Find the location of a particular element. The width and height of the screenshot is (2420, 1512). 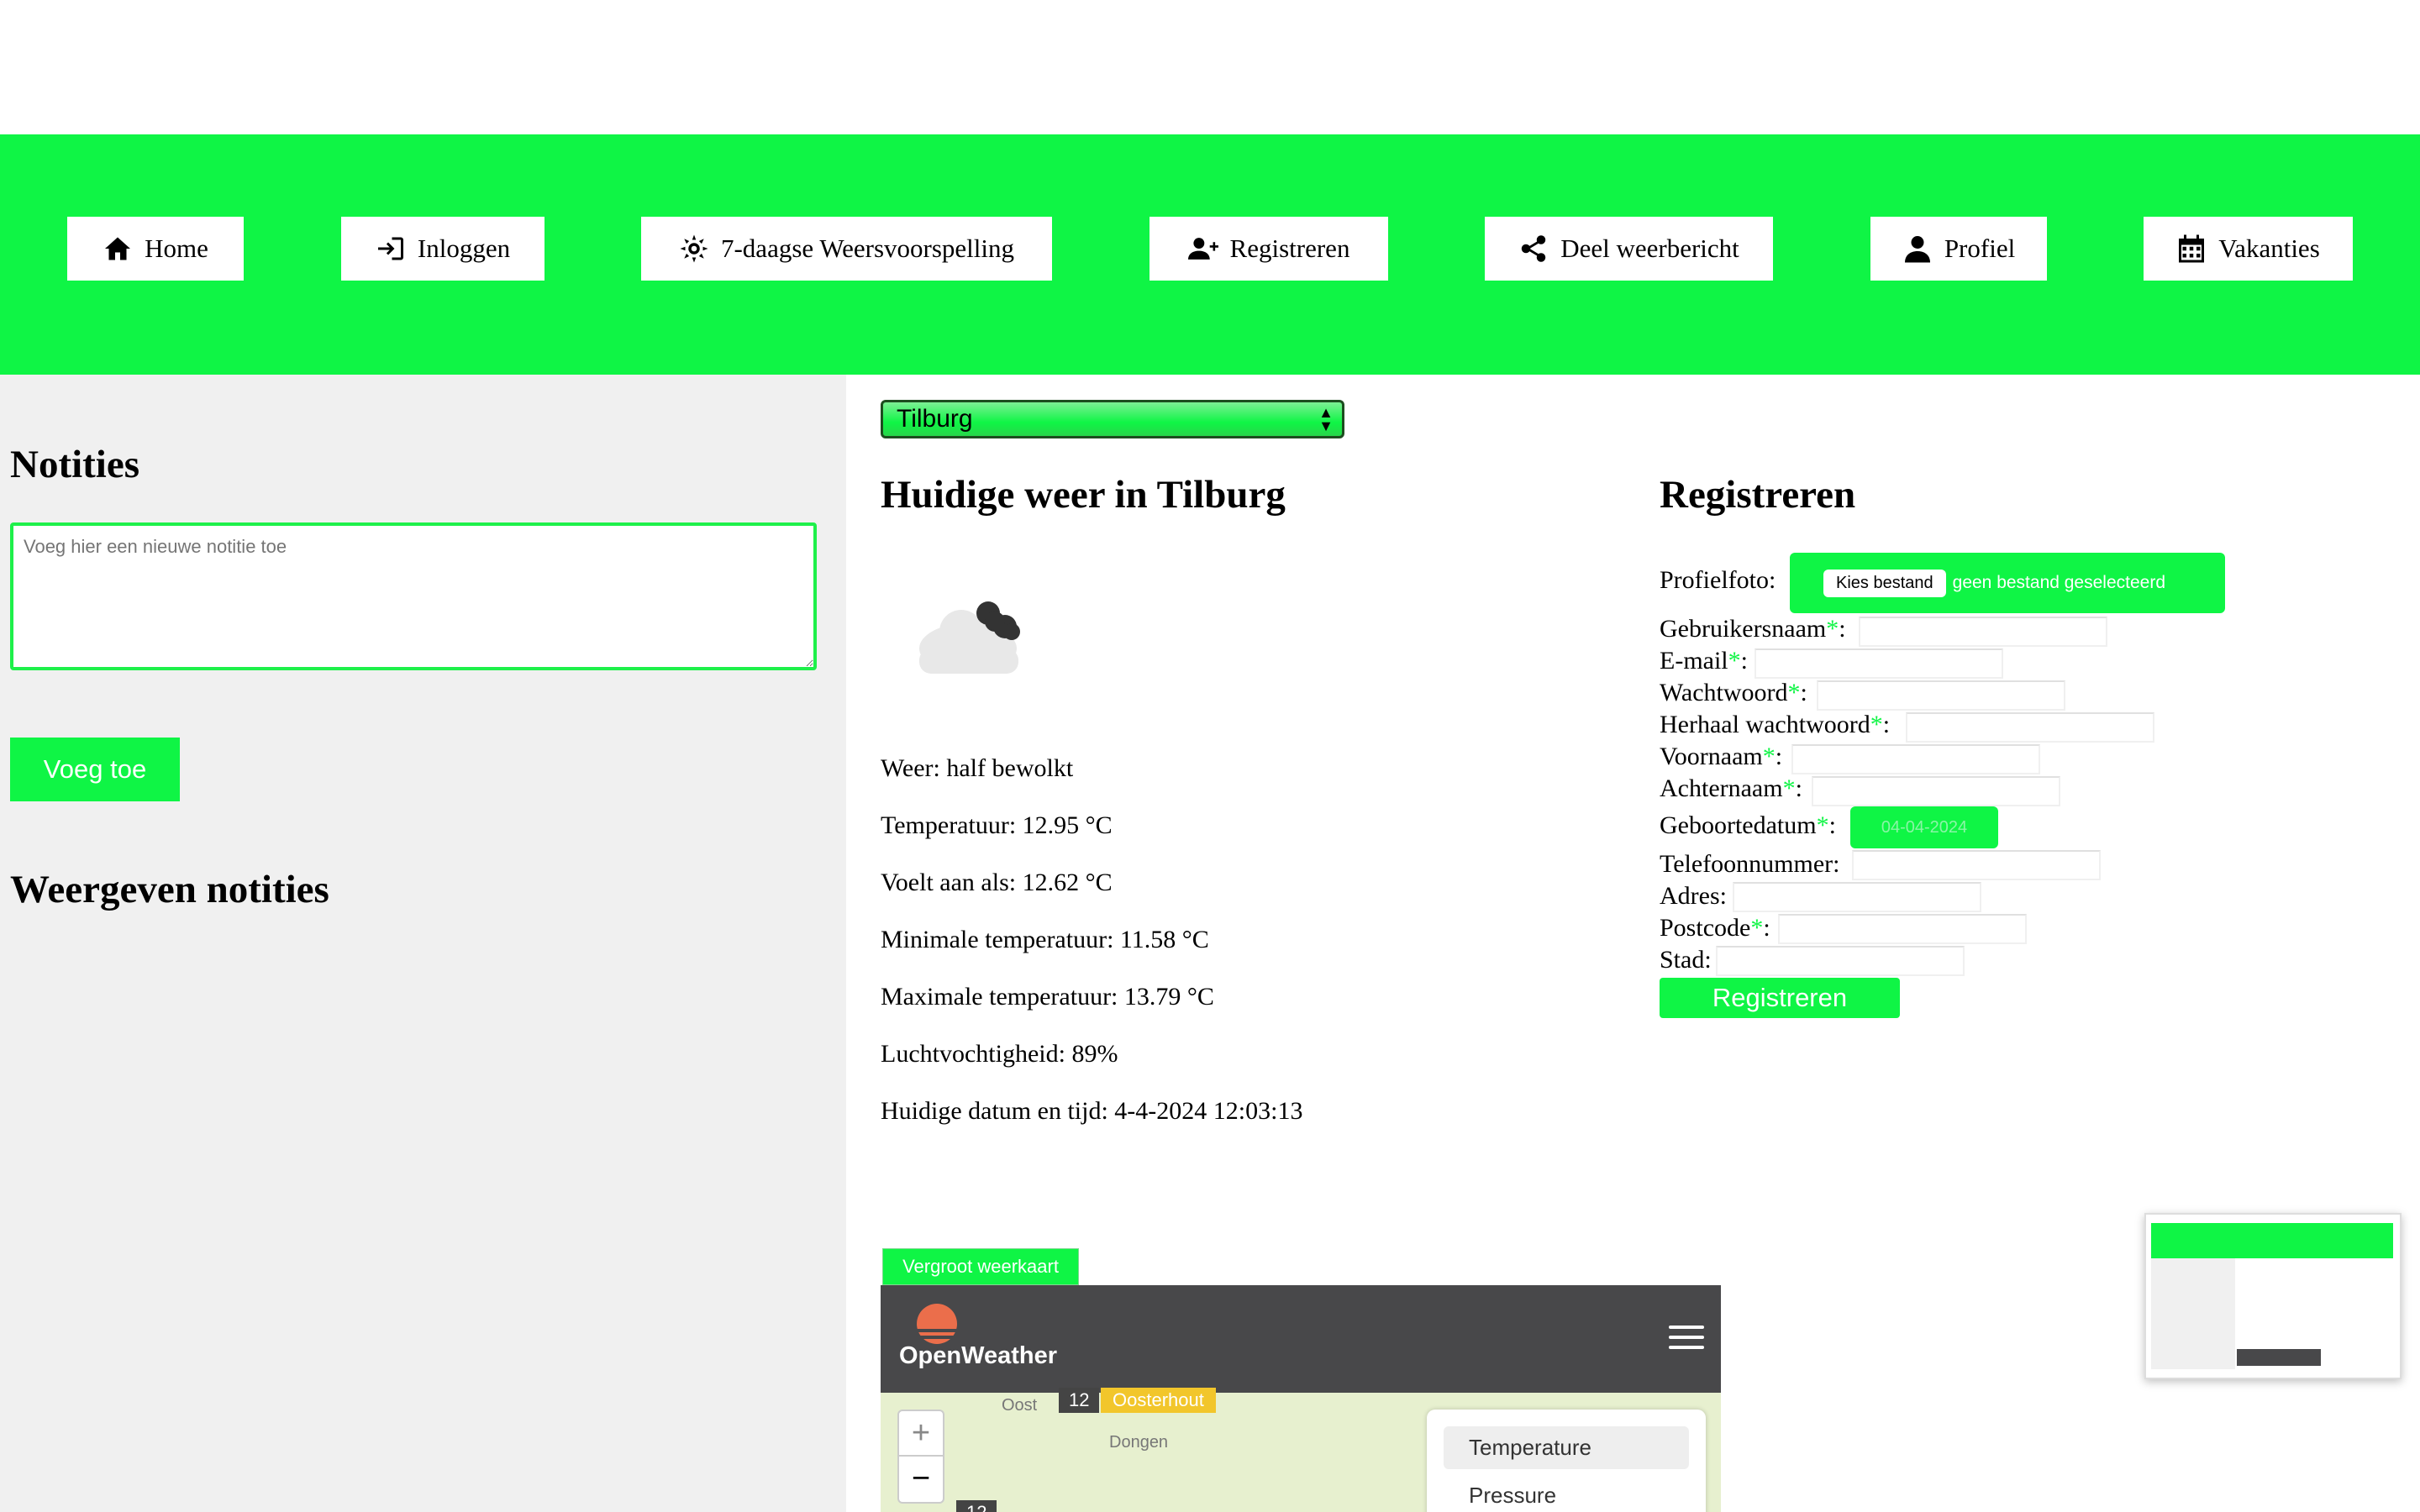

sun-icon is located at coordinates (694, 248).